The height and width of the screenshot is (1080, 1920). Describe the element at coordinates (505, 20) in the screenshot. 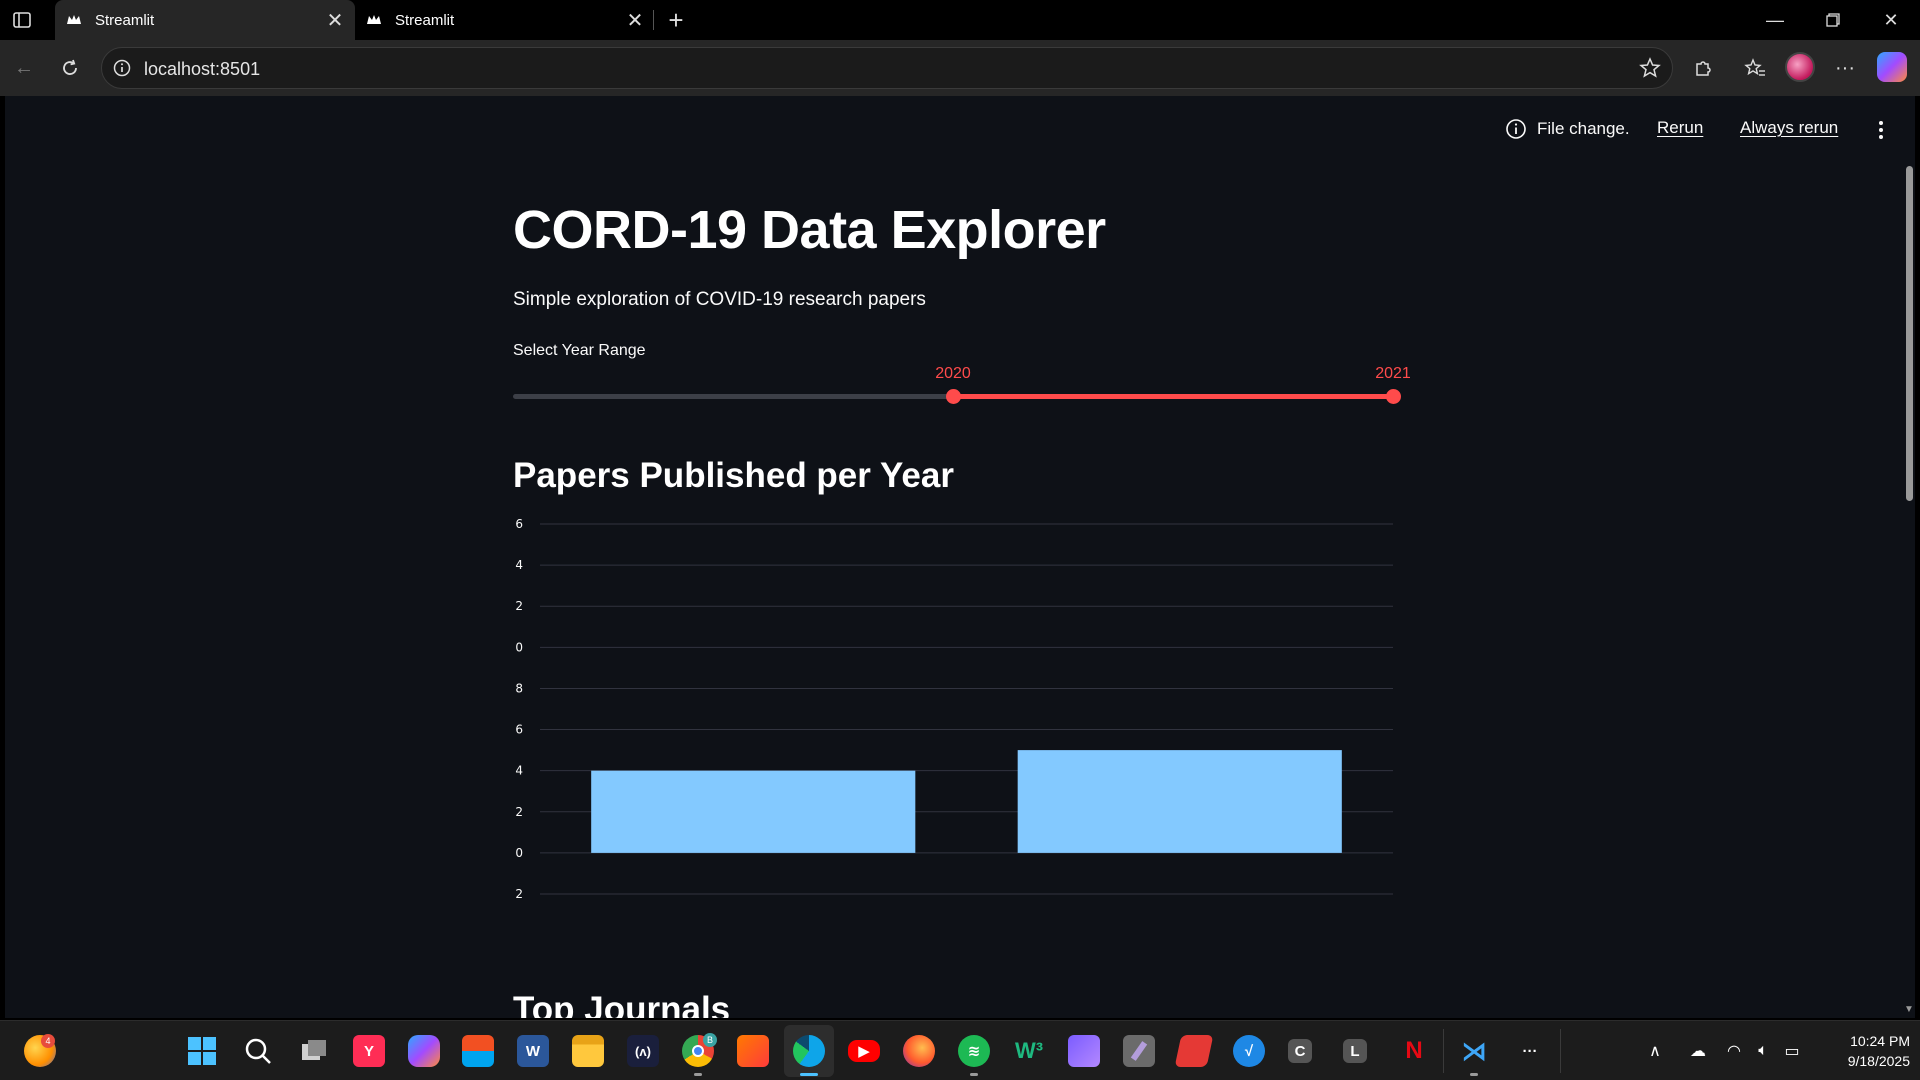

I see `tab-streamlit: Streamlit ✕` at that location.